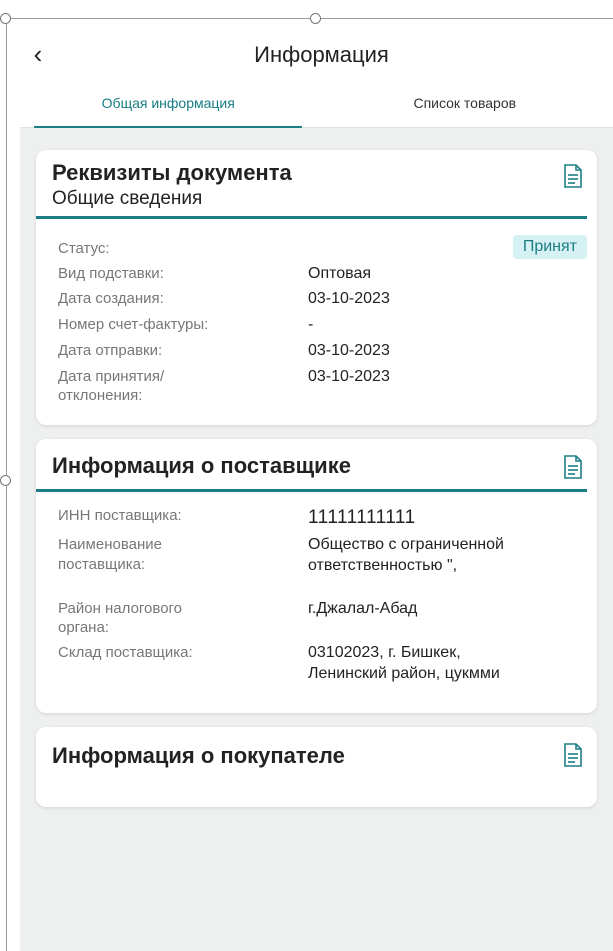  Describe the element at coordinates (84, 248) in the screenshot. I see `status-label: Статус:` at that location.